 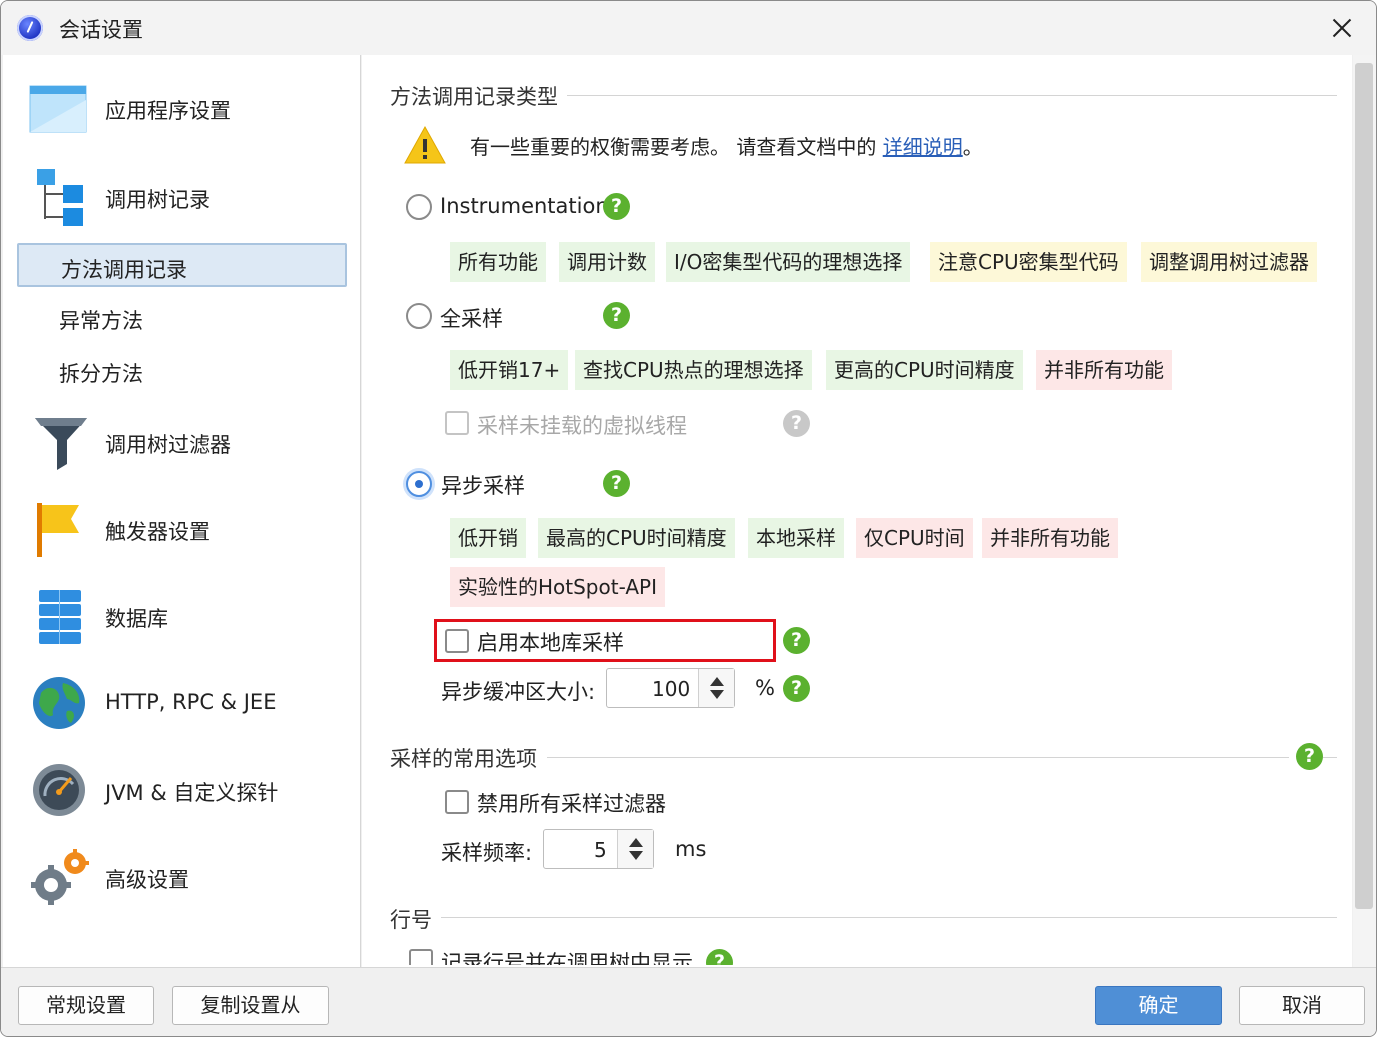 What do you see at coordinates (765, 688) in the screenshot?
I see `buffer-unit: %` at bounding box center [765, 688].